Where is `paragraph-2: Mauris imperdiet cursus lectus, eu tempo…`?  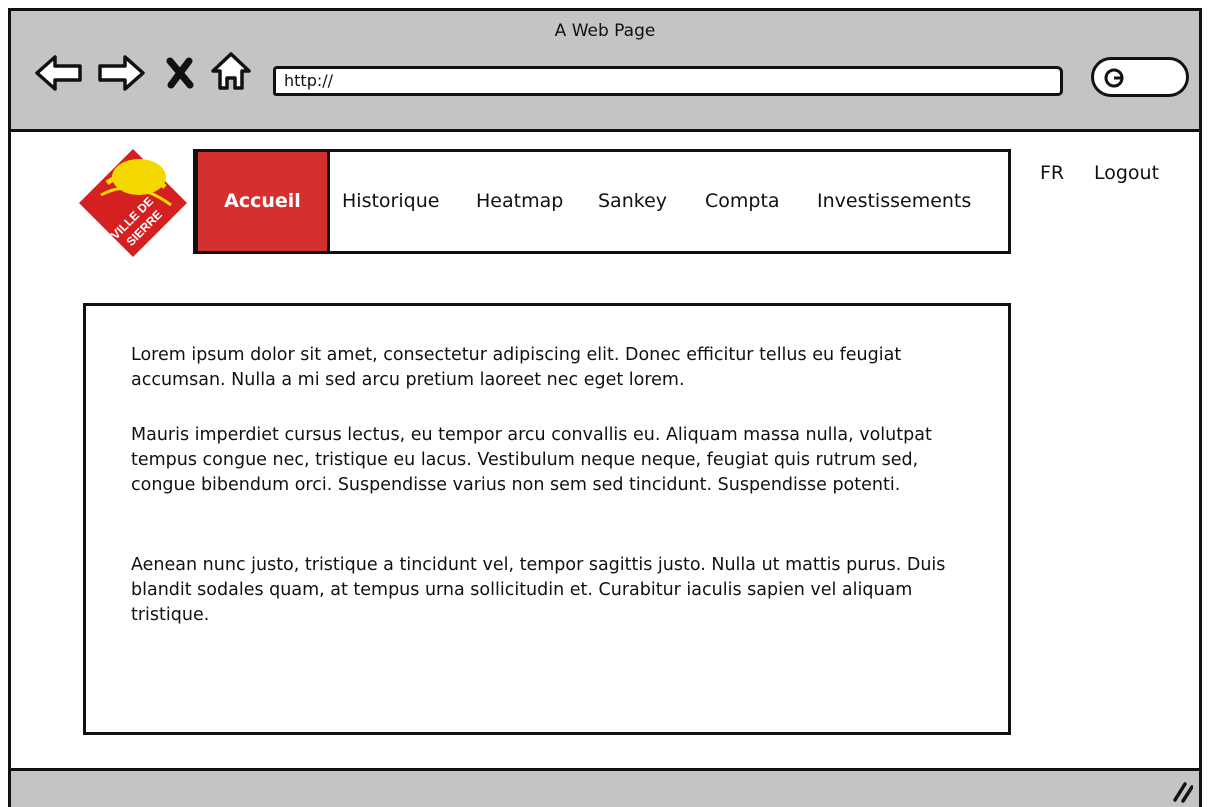
paragraph-2: Mauris imperdiet cursus lectus, eu tempo… is located at coordinates (531, 460).